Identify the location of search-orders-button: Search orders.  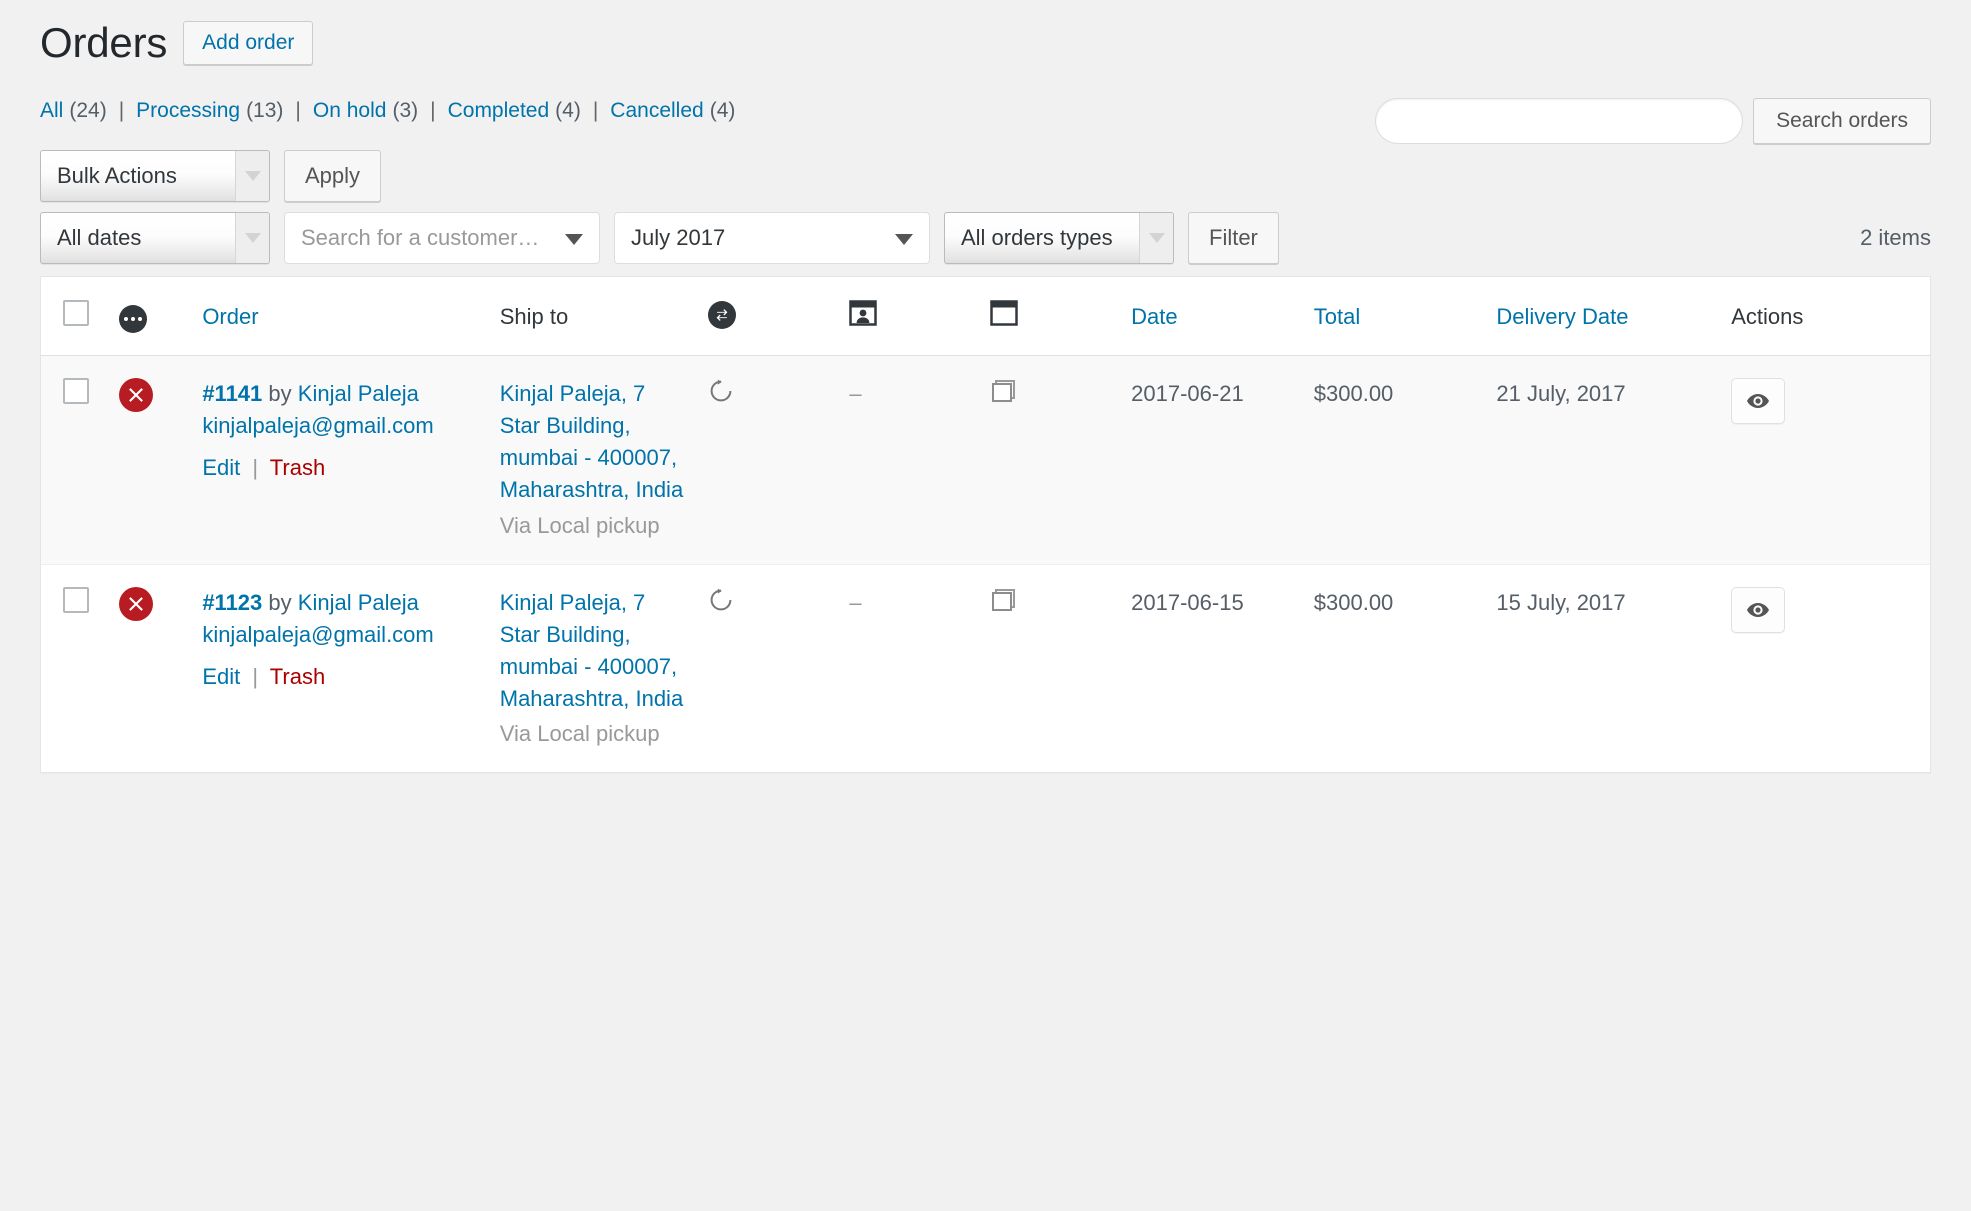
(1842, 121).